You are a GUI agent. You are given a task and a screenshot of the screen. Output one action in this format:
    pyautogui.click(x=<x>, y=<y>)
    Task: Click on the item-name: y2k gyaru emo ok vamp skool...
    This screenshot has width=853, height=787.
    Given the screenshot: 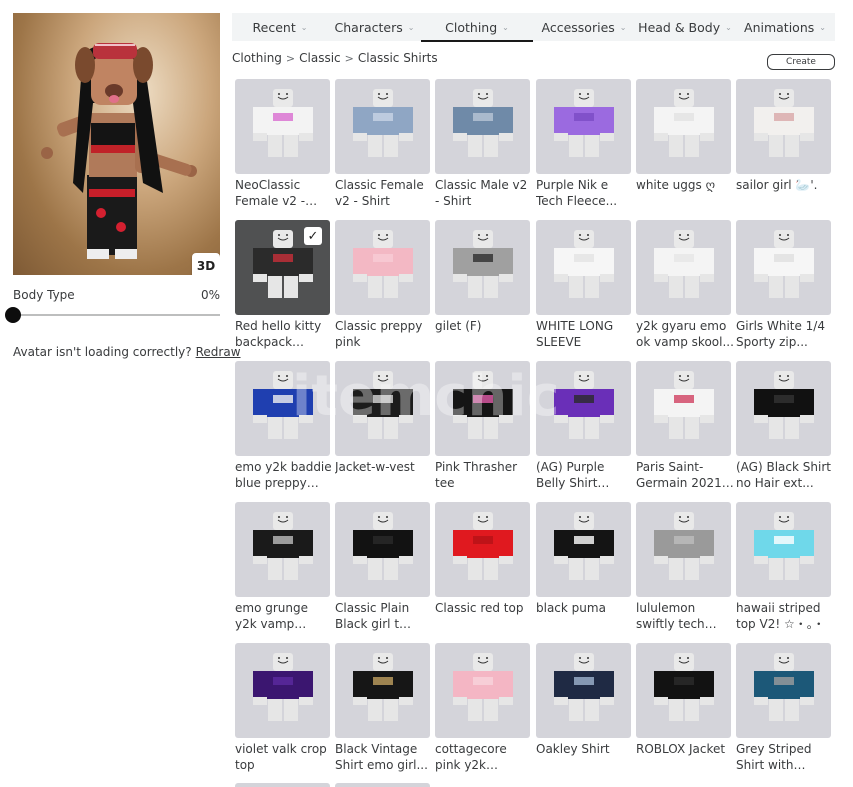 What is the action you would take?
    pyautogui.click(x=685, y=334)
    